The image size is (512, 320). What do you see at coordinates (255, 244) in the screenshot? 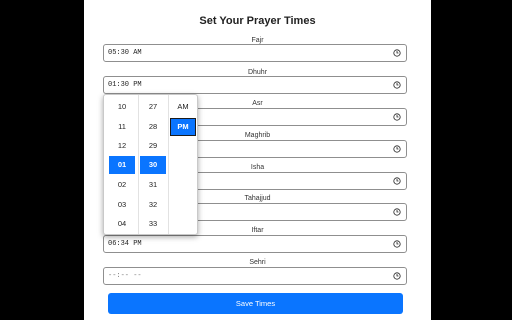
I see `iftar-time-input: 06:34 PM` at bounding box center [255, 244].